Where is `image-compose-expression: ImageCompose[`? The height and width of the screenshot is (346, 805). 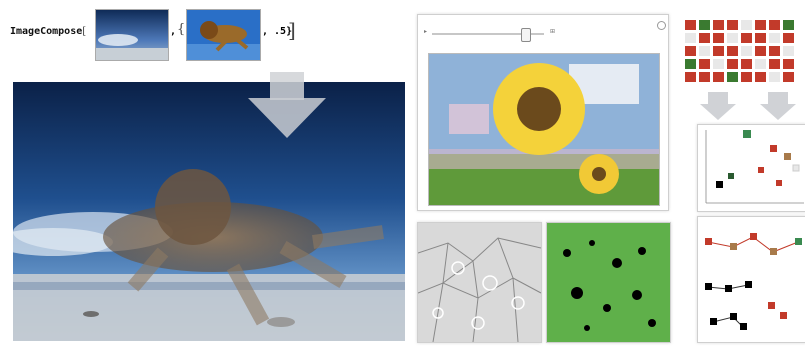 image-compose-expression: ImageCompose[ is located at coordinates (48, 31).